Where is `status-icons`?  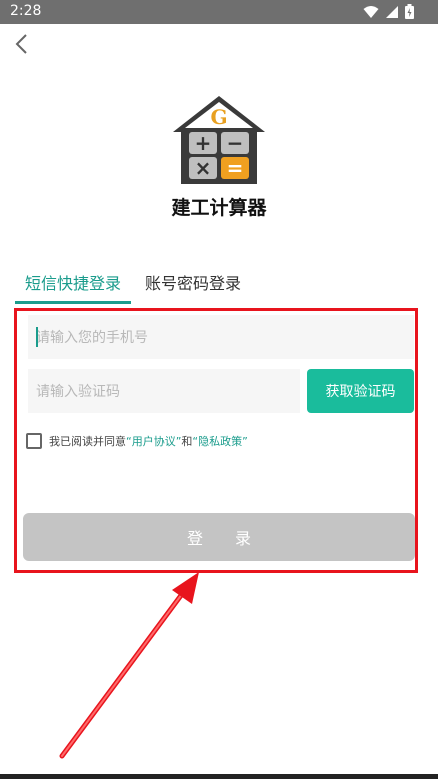 status-icons is located at coordinates (388, 11).